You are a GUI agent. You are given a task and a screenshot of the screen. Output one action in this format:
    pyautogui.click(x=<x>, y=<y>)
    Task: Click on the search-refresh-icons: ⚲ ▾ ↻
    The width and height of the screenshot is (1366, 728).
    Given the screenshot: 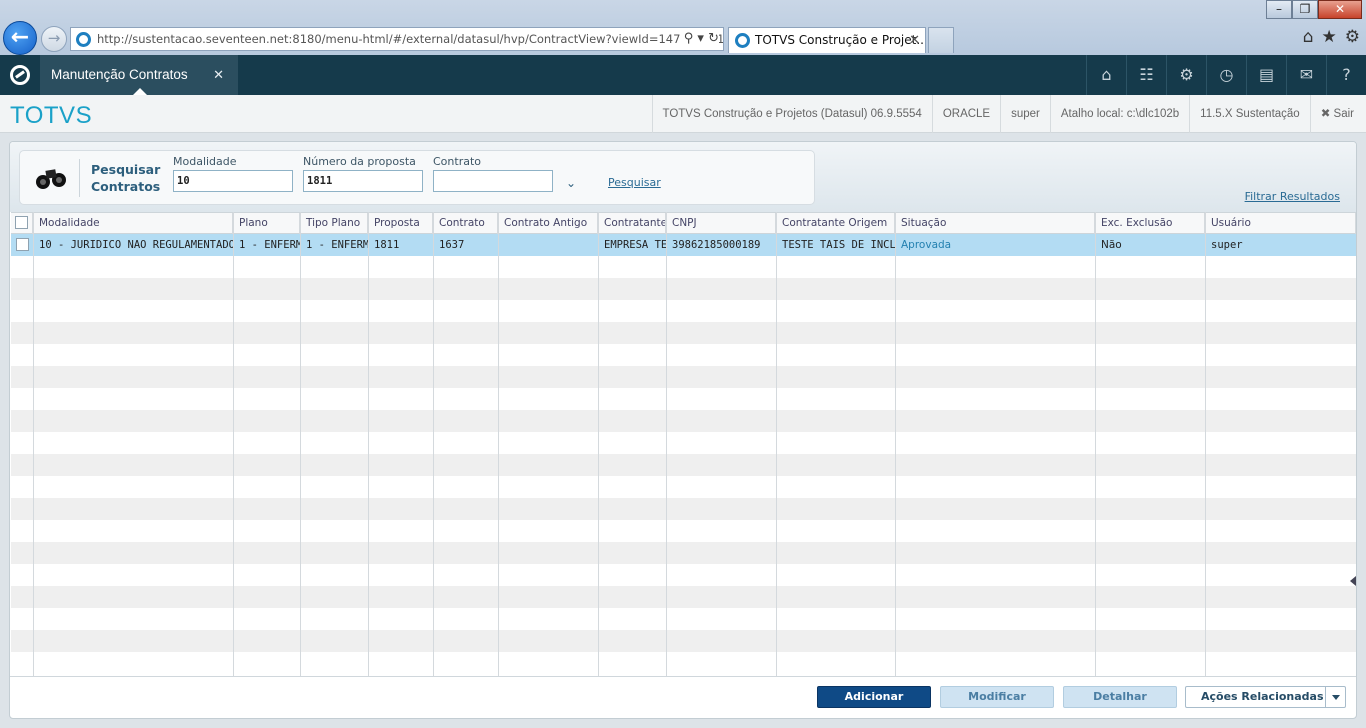 What is the action you would take?
    pyautogui.click(x=699, y=39)
    